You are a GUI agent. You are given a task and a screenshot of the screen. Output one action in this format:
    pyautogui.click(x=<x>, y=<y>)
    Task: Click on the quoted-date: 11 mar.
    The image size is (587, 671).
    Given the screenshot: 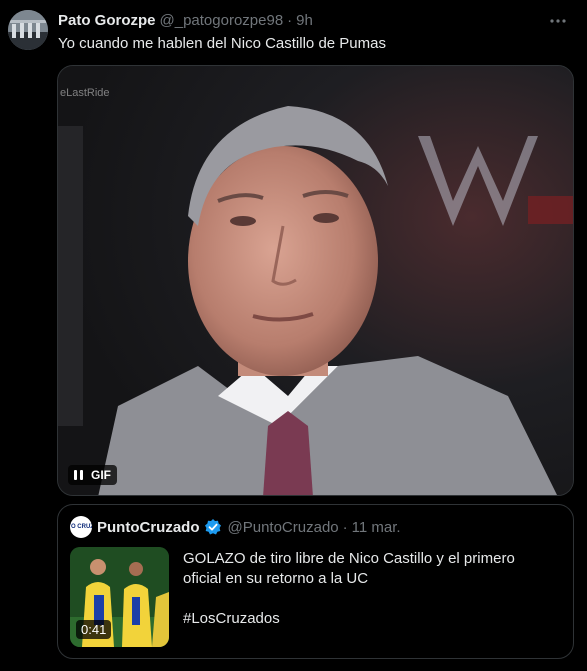 What is the action you would take?
    pyautogui.click(x=376, y=527)
    